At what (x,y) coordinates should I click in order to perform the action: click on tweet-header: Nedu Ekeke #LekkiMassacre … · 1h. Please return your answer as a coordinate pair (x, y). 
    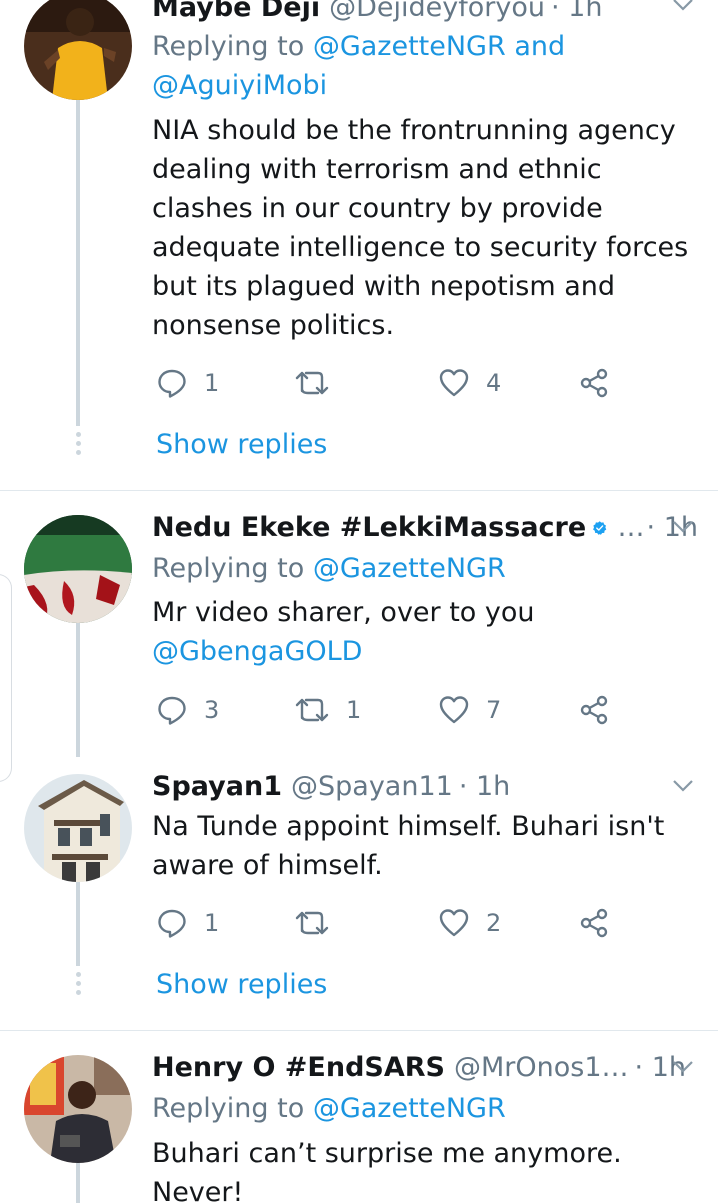
    Looking at the image, I should click on (425, 528).